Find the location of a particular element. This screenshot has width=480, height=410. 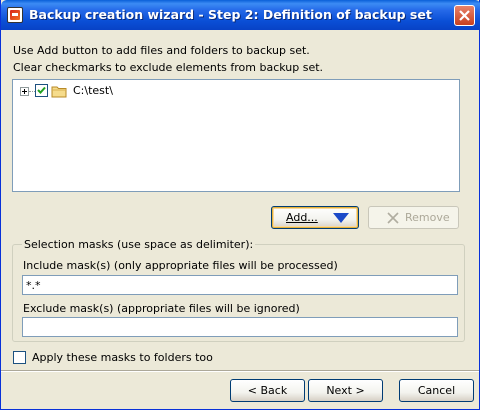

app-icon is located at coordinates (15, 15).